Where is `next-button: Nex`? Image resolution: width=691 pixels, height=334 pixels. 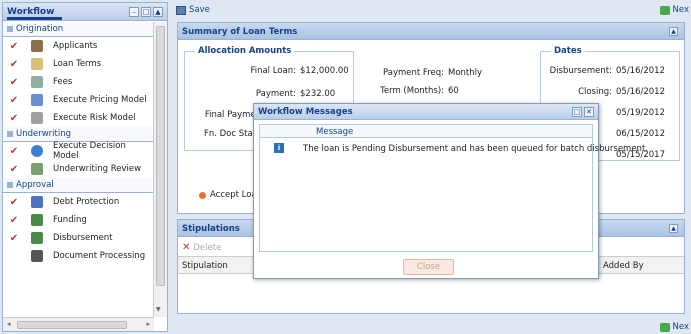
next-button: Nex is located at coordinates (674, 10).